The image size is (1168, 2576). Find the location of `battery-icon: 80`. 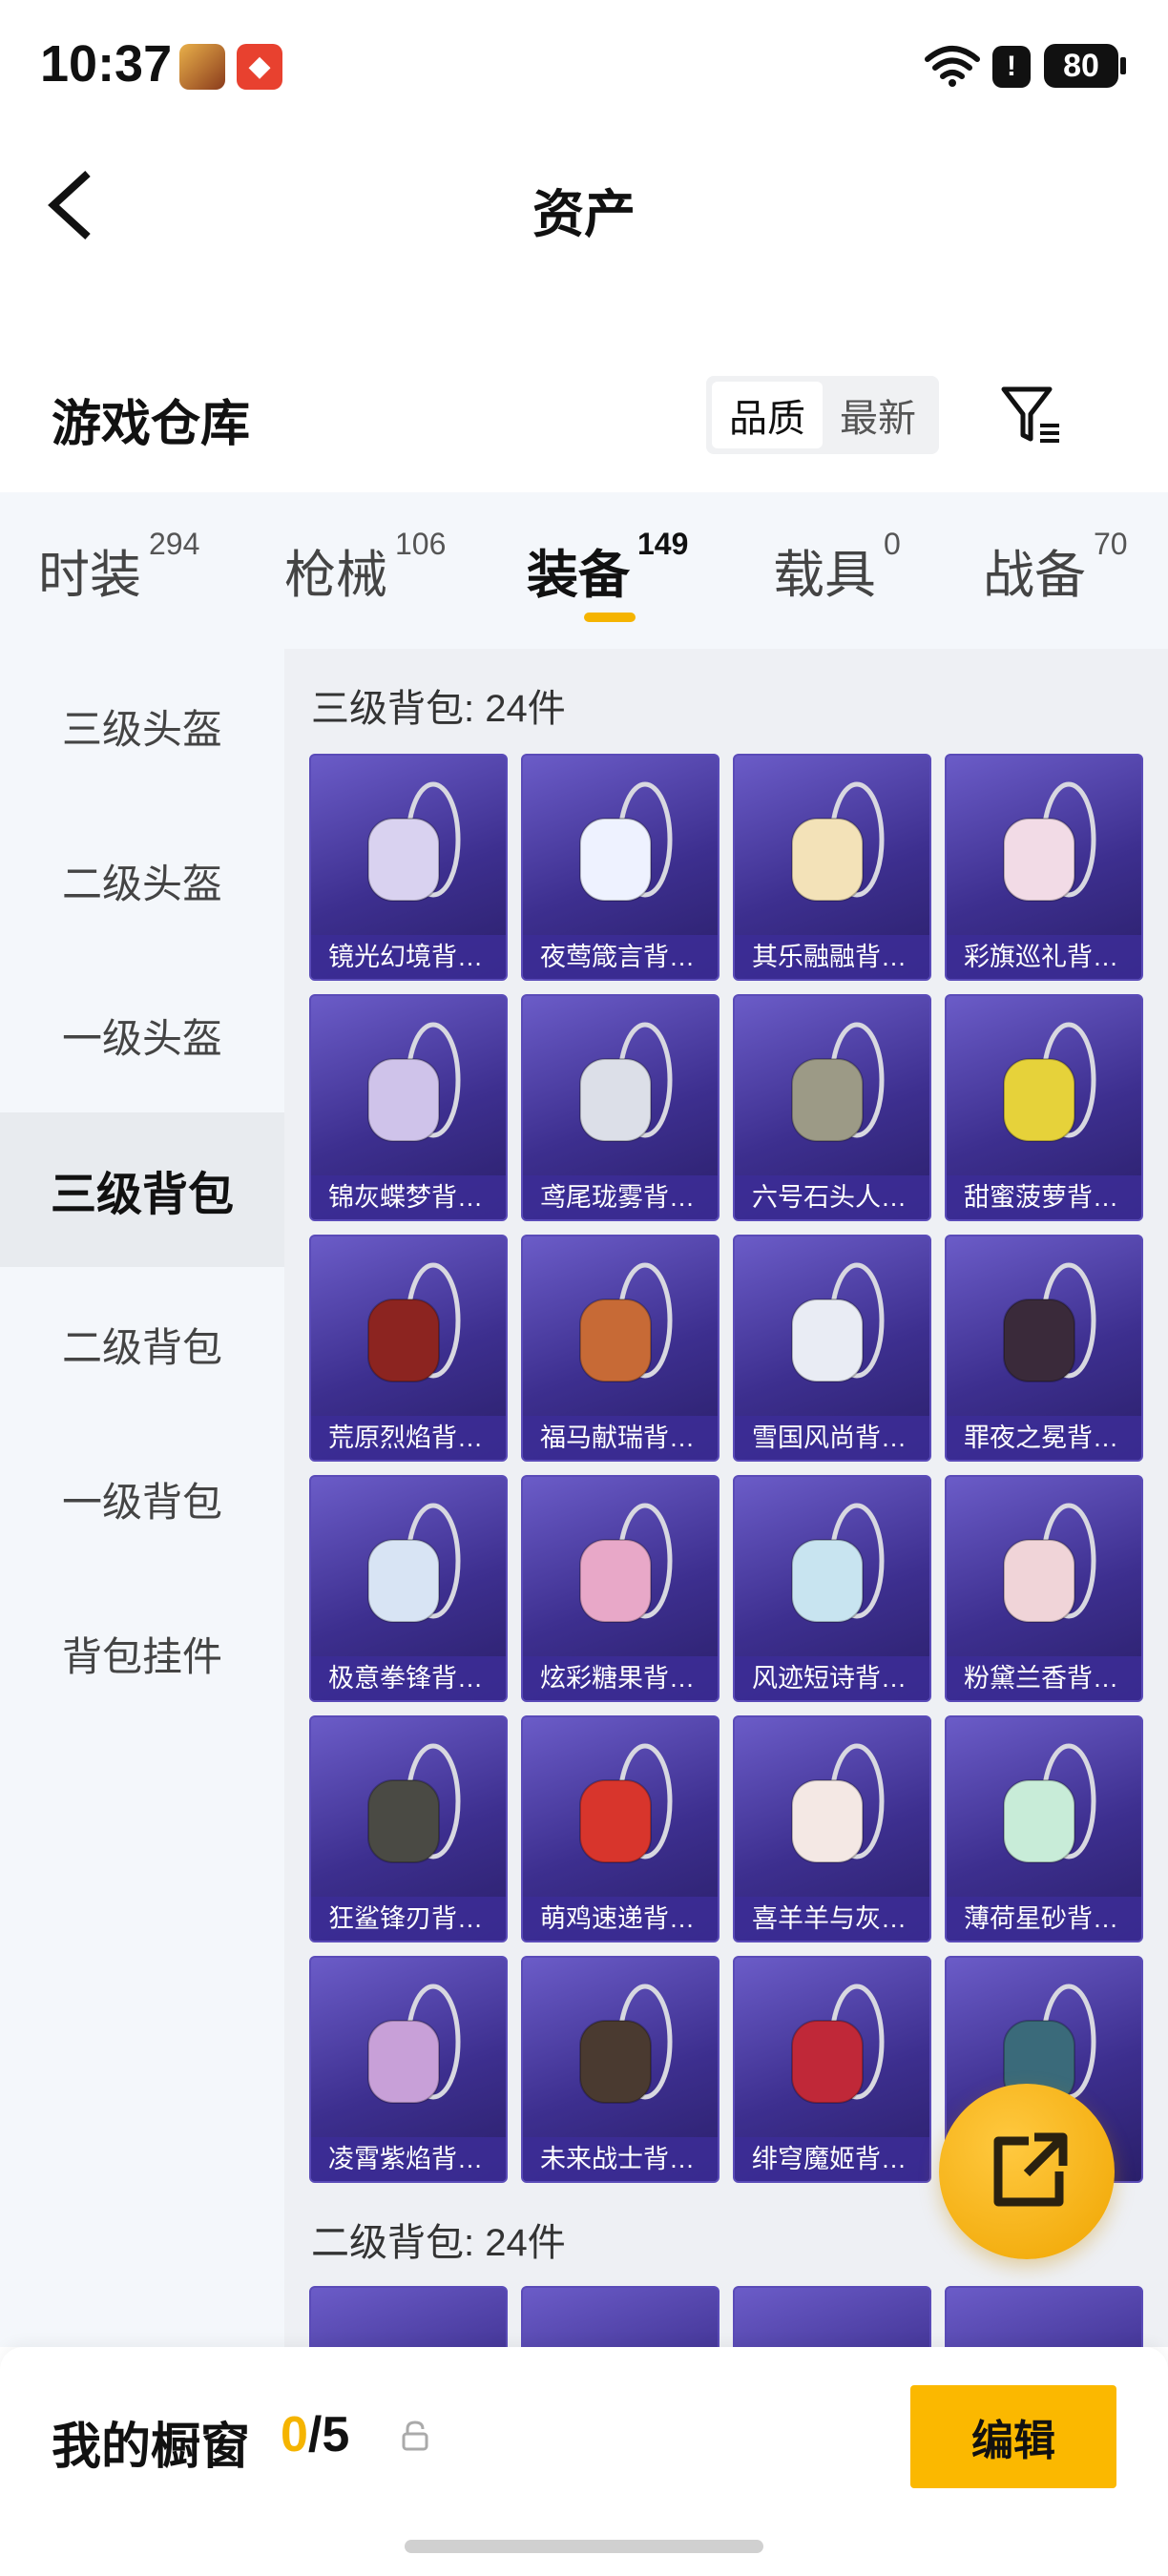

battery-icon: 80 is located at coordinates (1085, 66).